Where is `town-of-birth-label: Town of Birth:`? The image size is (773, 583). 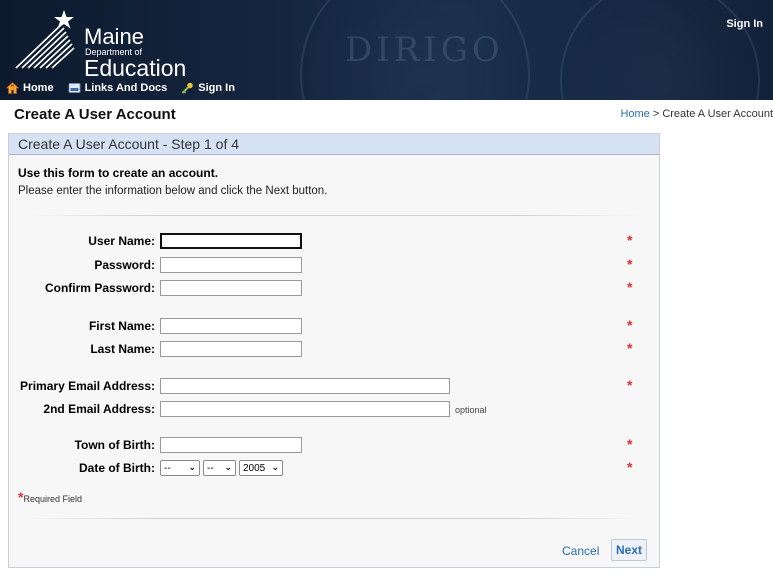 town-of-birth-label: Town of Birth: is located at coordinates (114, 445).